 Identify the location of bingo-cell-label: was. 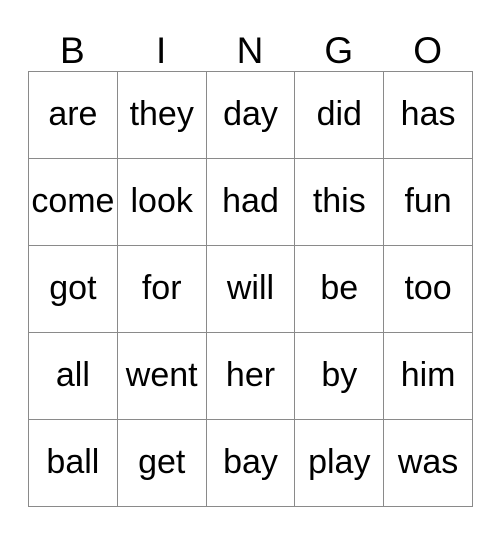
(428, 462).